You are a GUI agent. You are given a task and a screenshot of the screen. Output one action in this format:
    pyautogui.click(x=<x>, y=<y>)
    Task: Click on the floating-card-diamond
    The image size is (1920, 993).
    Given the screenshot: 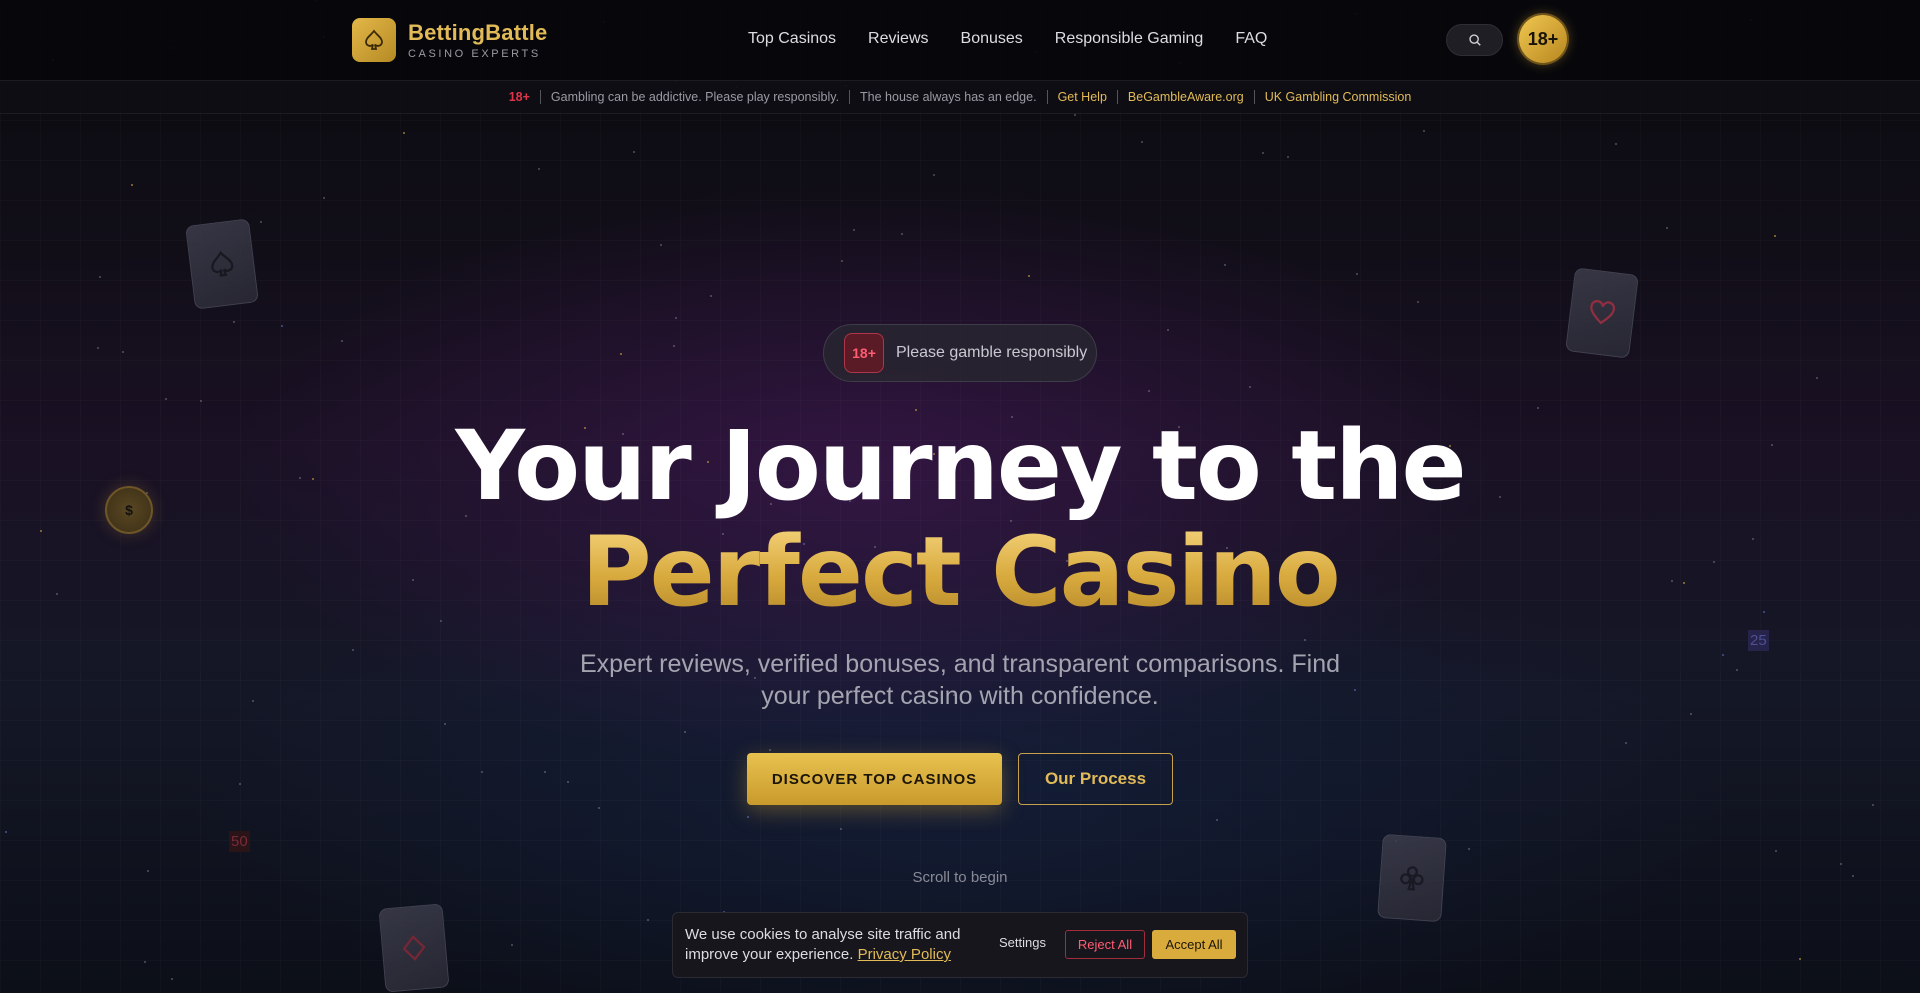 What is the action you would take?
    pyautogui.click(x=414, y=948)
    